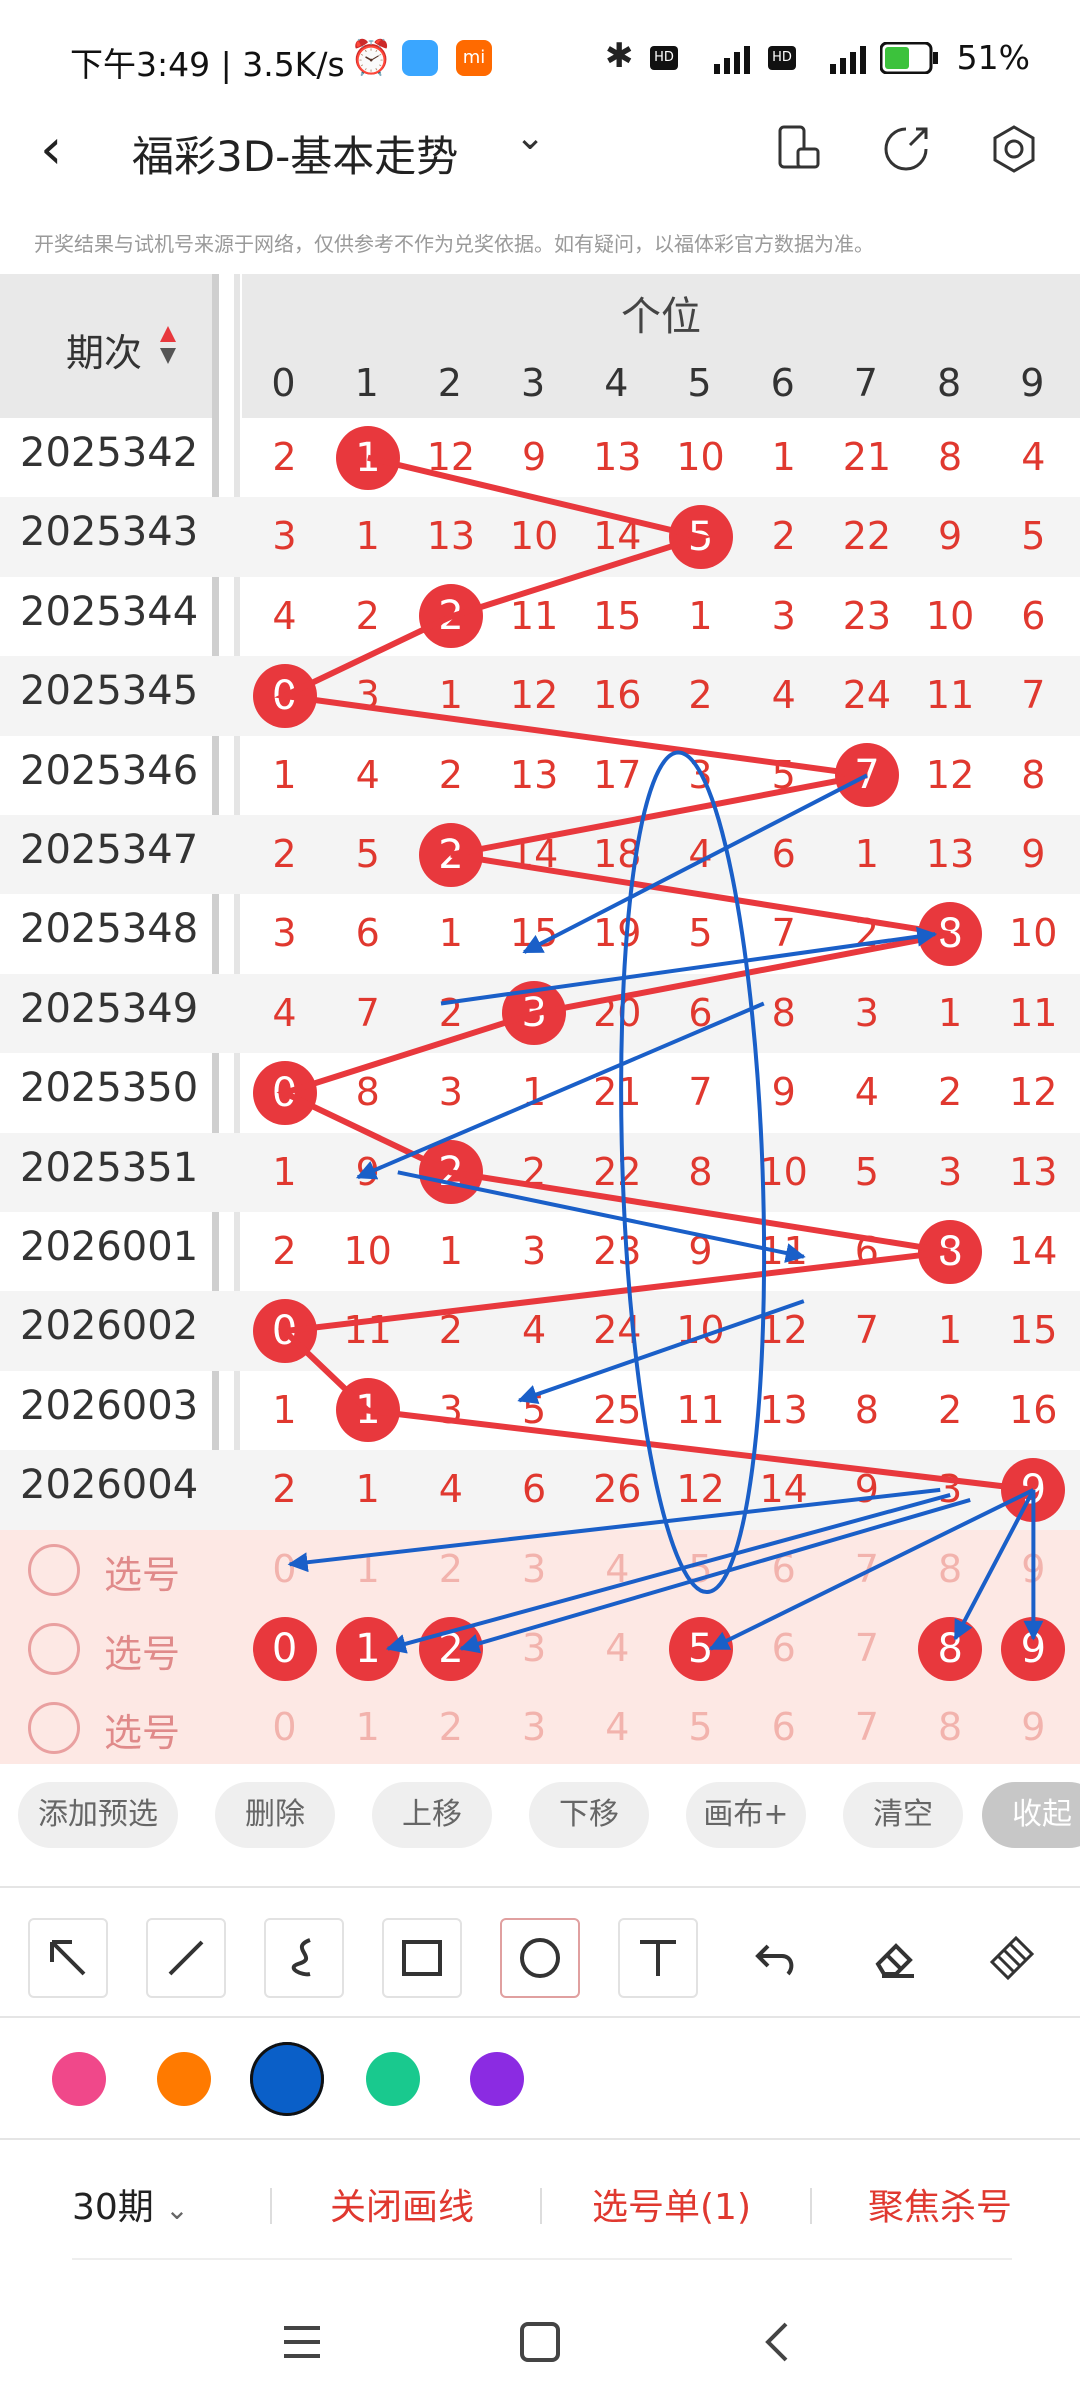 This screenshot has width=1080, height=2400. I want to click on battery-percent: 51%, so click(993, 57).